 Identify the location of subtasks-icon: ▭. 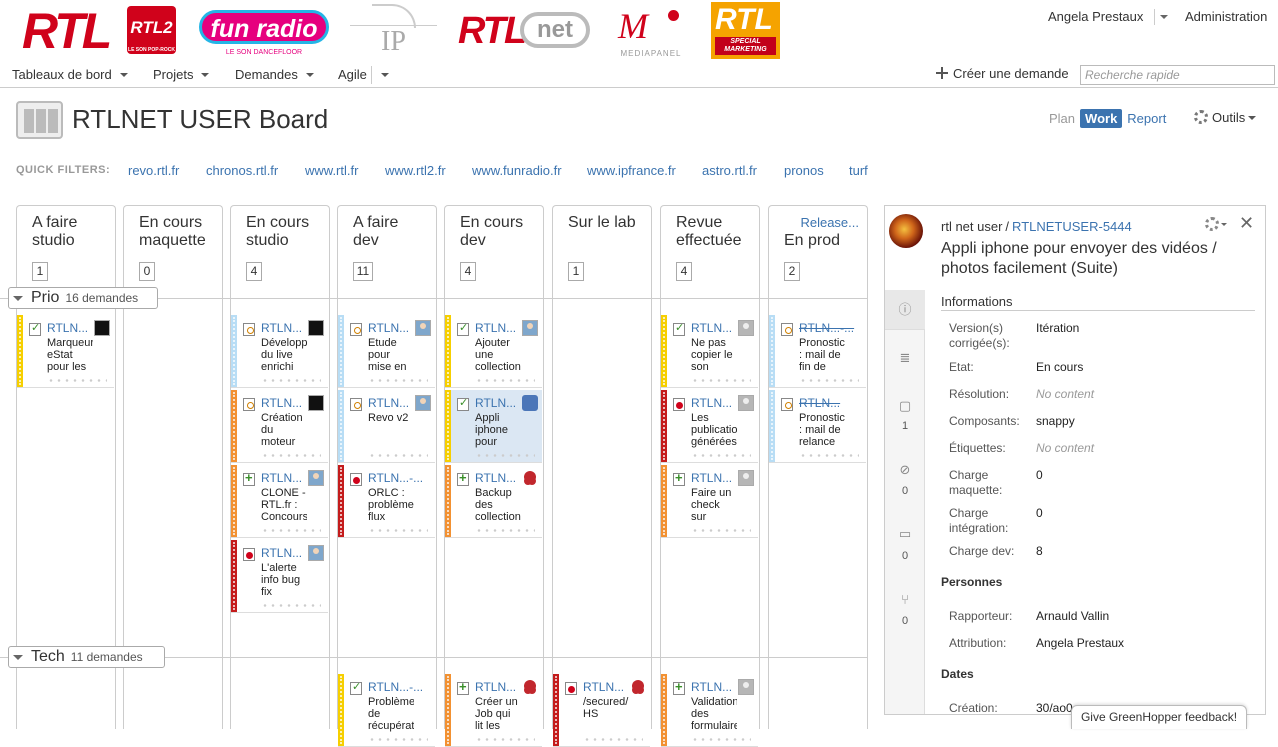
(905, 534).